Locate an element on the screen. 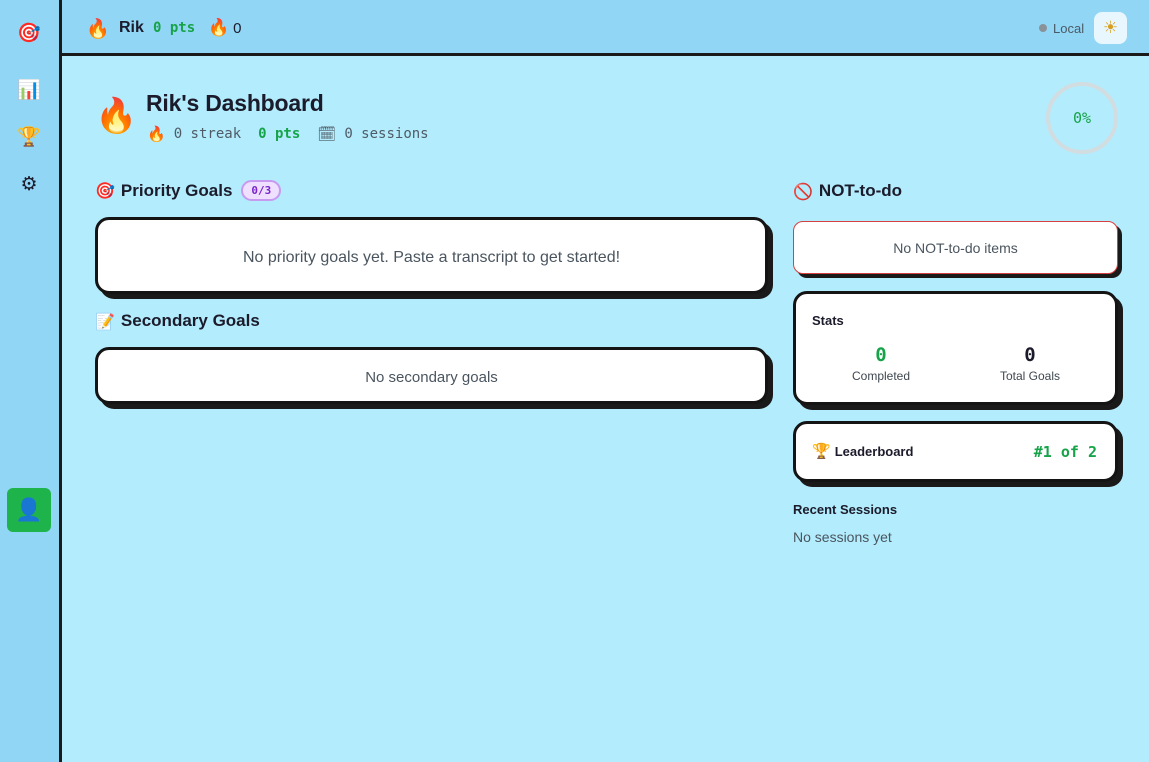  fire-icon: 🔥 is located at coordinates (98, 28).